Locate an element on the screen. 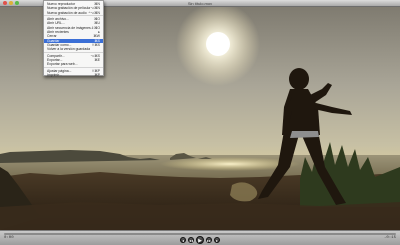  playback-controls: 0:00 ◂ ◂◂ ▶ ▸▸ ▸ -0:15 is located at coordinates (200, 237).